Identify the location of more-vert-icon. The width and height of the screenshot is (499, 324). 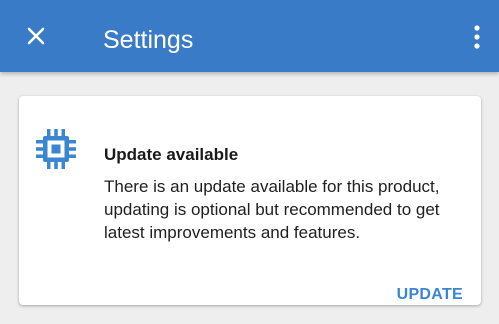
(477, 37).